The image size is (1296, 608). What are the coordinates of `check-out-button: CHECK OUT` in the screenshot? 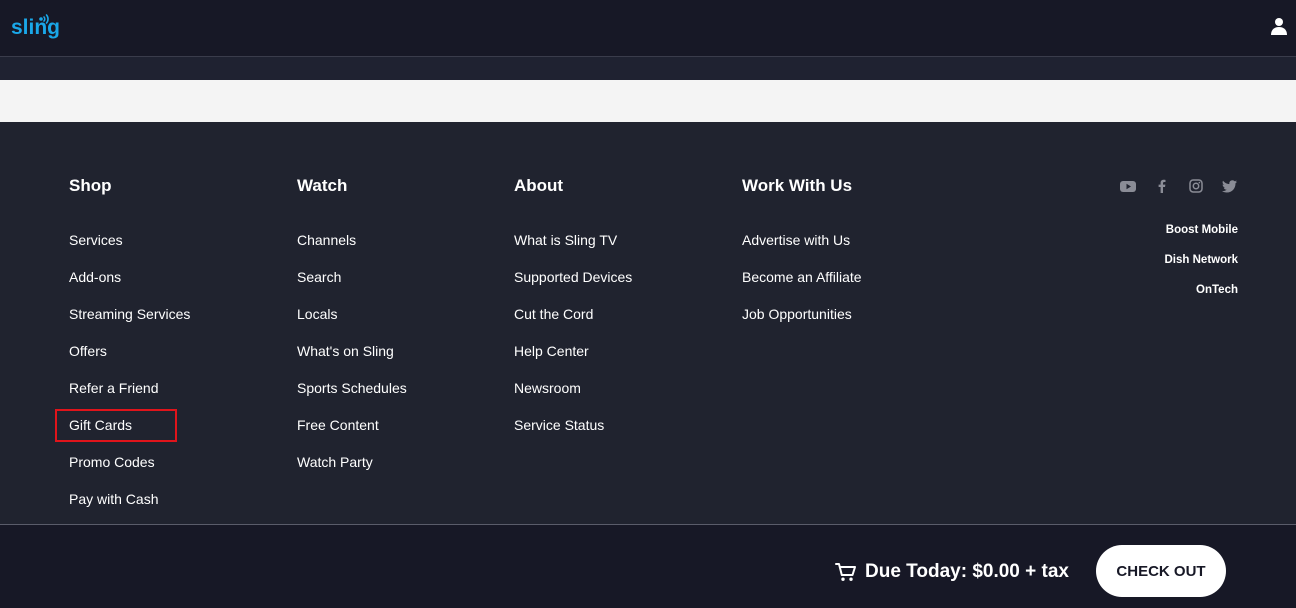 It's located at (1161, 571).